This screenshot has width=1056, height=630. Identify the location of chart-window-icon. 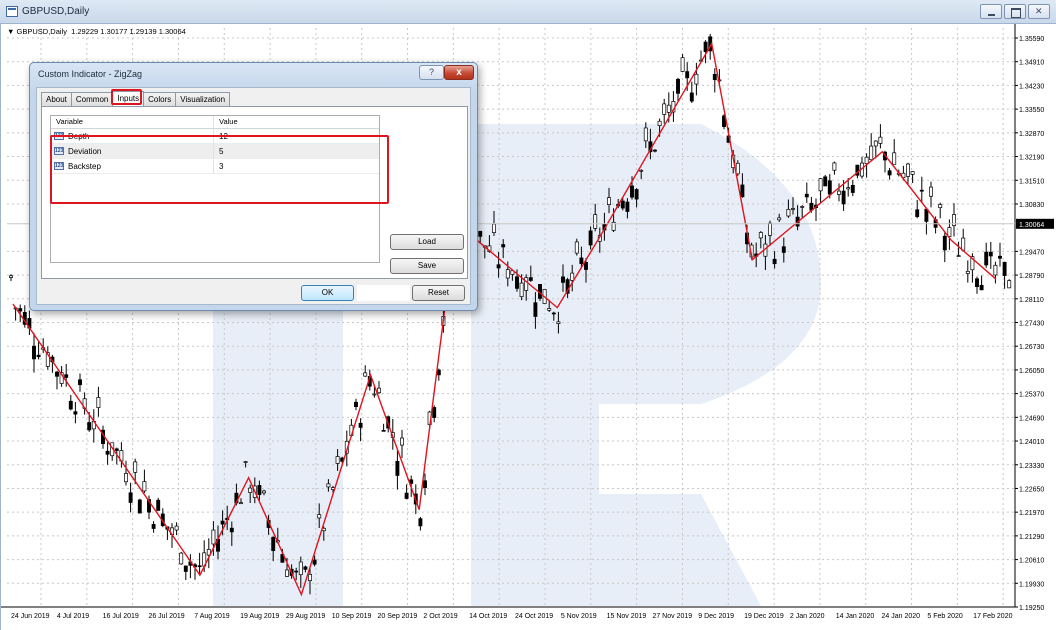
(12, 11).